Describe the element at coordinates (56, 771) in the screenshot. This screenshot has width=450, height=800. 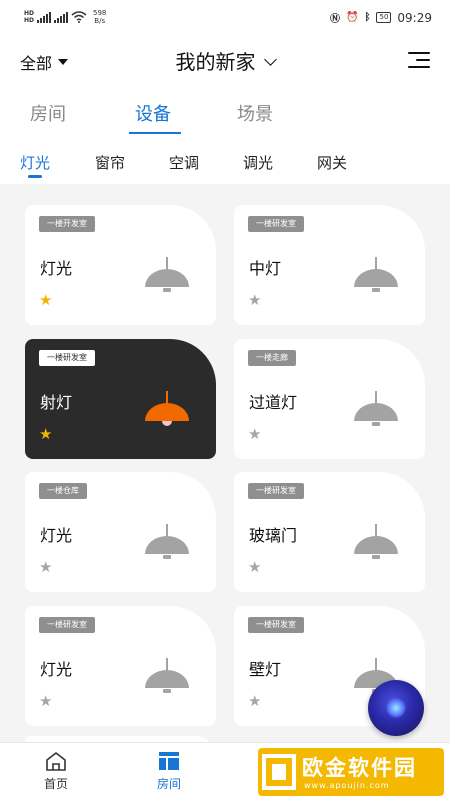
I see `nav-home: 首页` at that location.